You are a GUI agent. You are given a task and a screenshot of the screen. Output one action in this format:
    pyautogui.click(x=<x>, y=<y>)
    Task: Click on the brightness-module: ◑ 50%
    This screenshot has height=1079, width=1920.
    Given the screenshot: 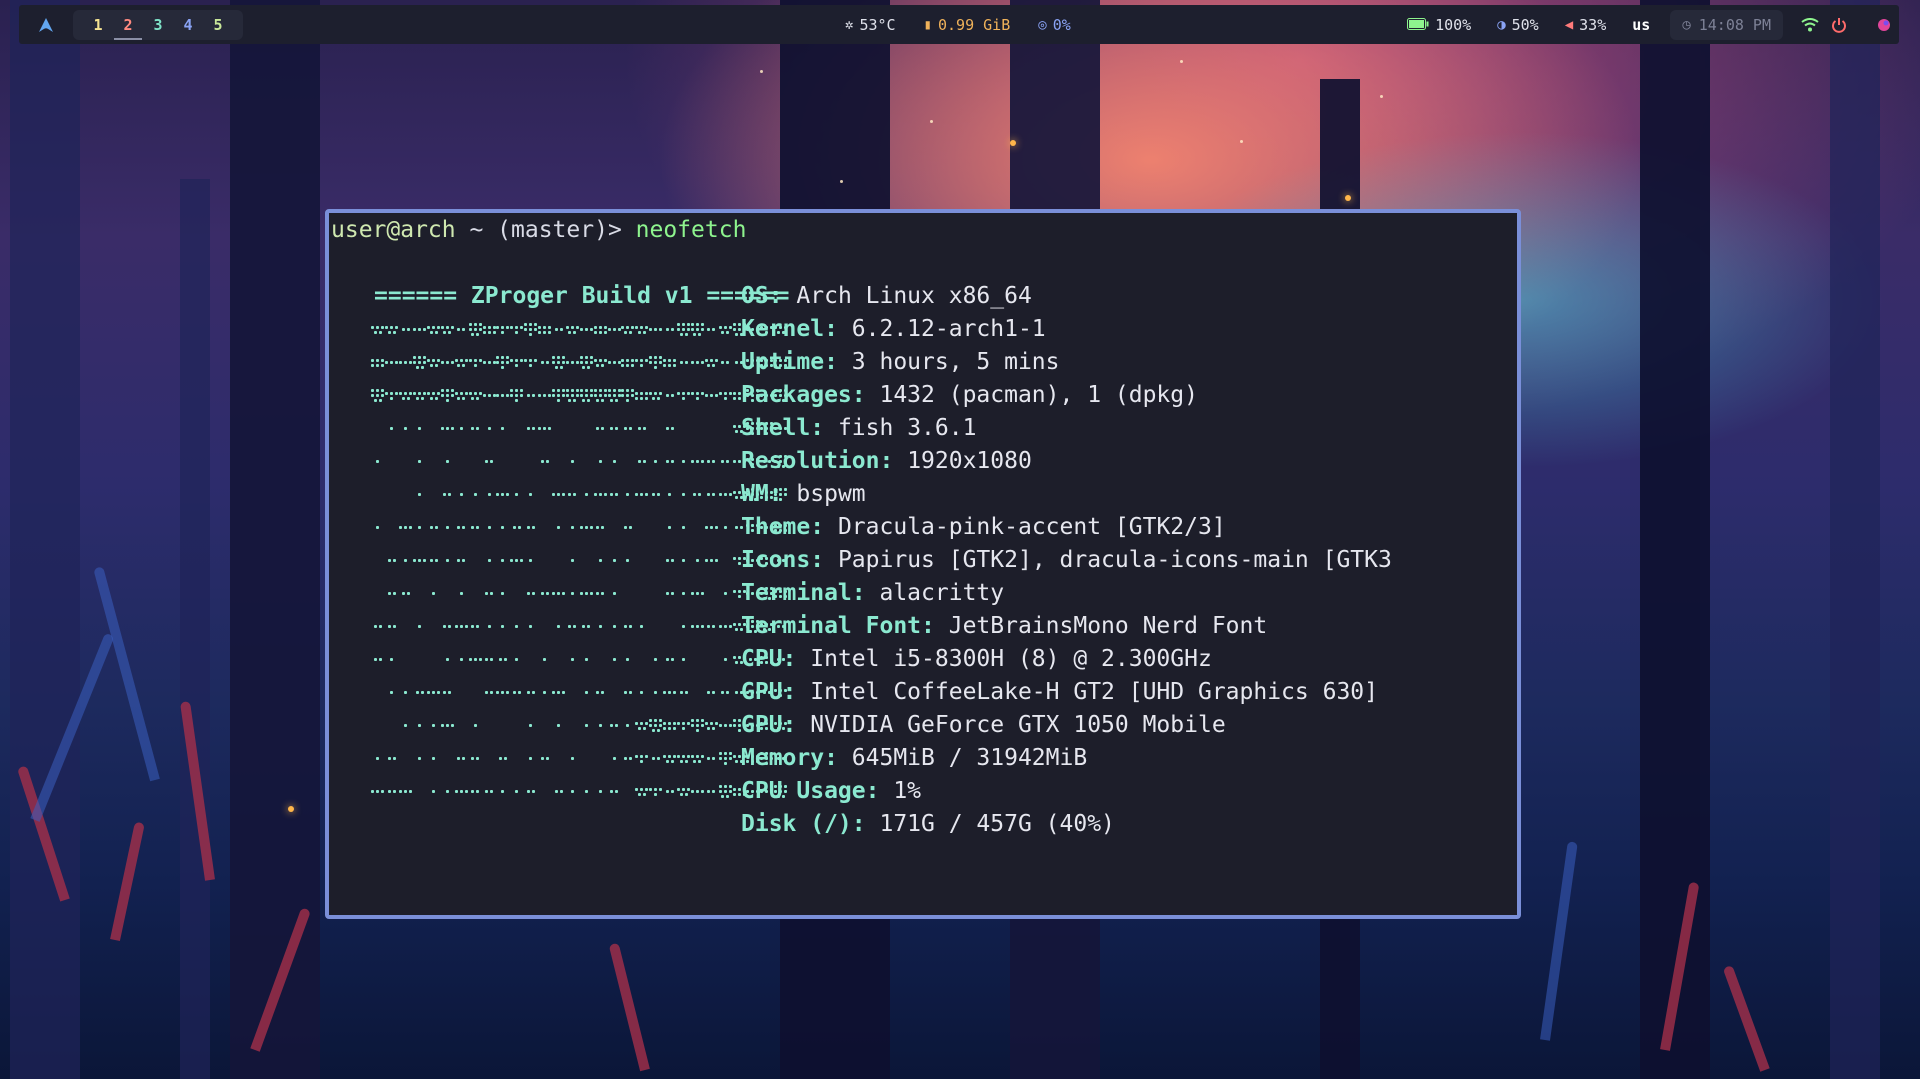 What is the action you would take?
    pyautogui.click(x=1518, y=25)
    